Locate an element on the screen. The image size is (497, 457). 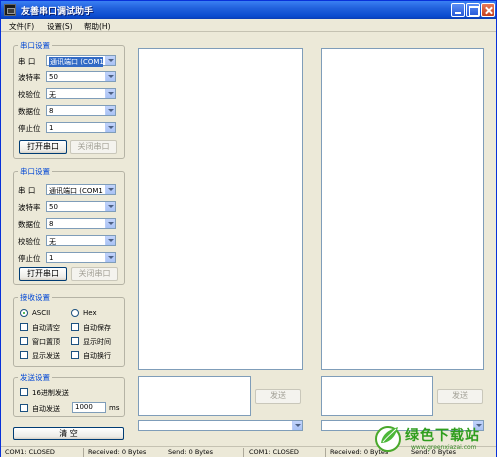
menu-help: 帮助(H) is located at coordinates (97, 26).